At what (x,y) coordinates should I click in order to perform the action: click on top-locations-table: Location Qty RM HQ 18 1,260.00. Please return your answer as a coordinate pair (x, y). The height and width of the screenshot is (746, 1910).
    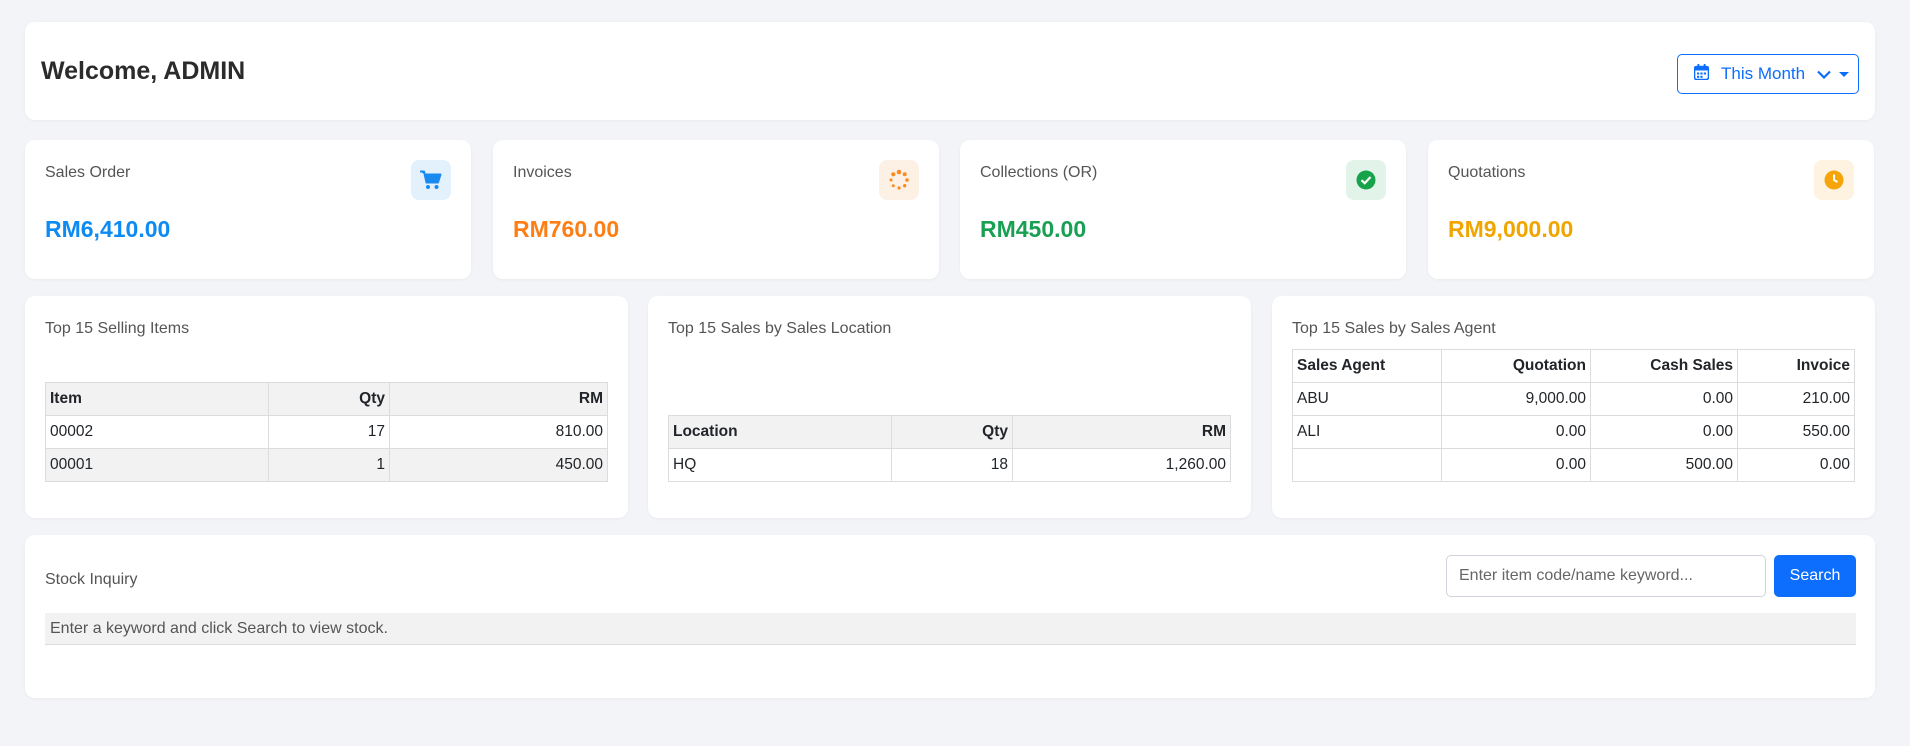
    Looking at the image, I should click on (949, 448).